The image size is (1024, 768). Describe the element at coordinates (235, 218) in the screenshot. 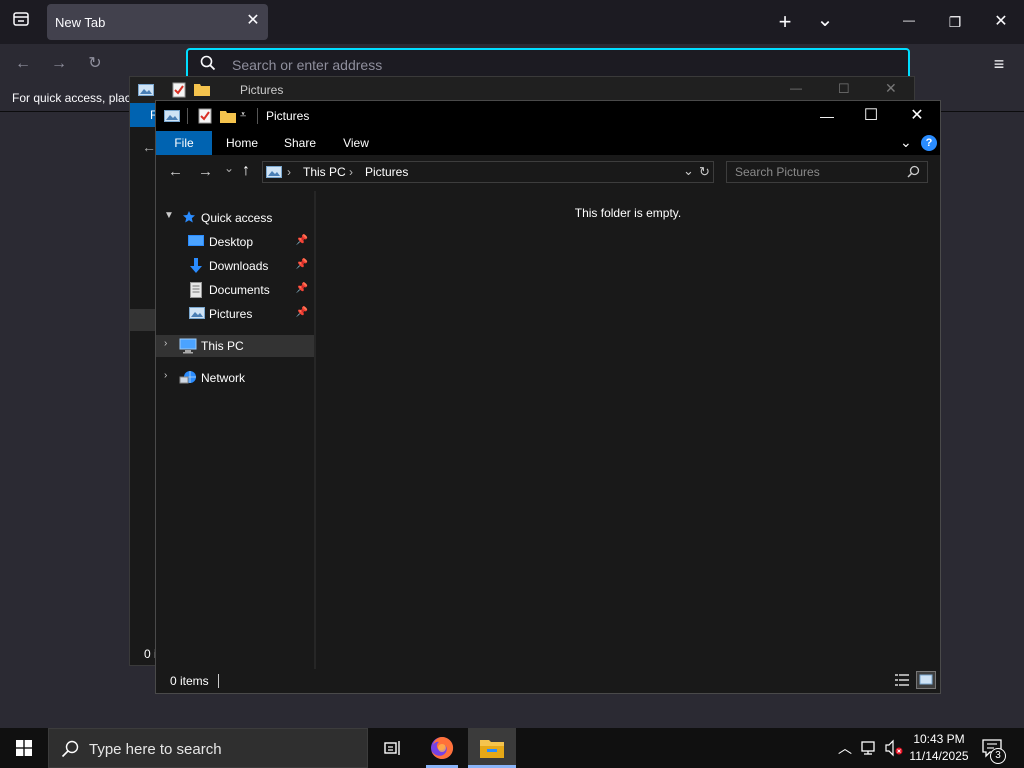

I see `nav-quick-access: ▼ Quick access` at that location.